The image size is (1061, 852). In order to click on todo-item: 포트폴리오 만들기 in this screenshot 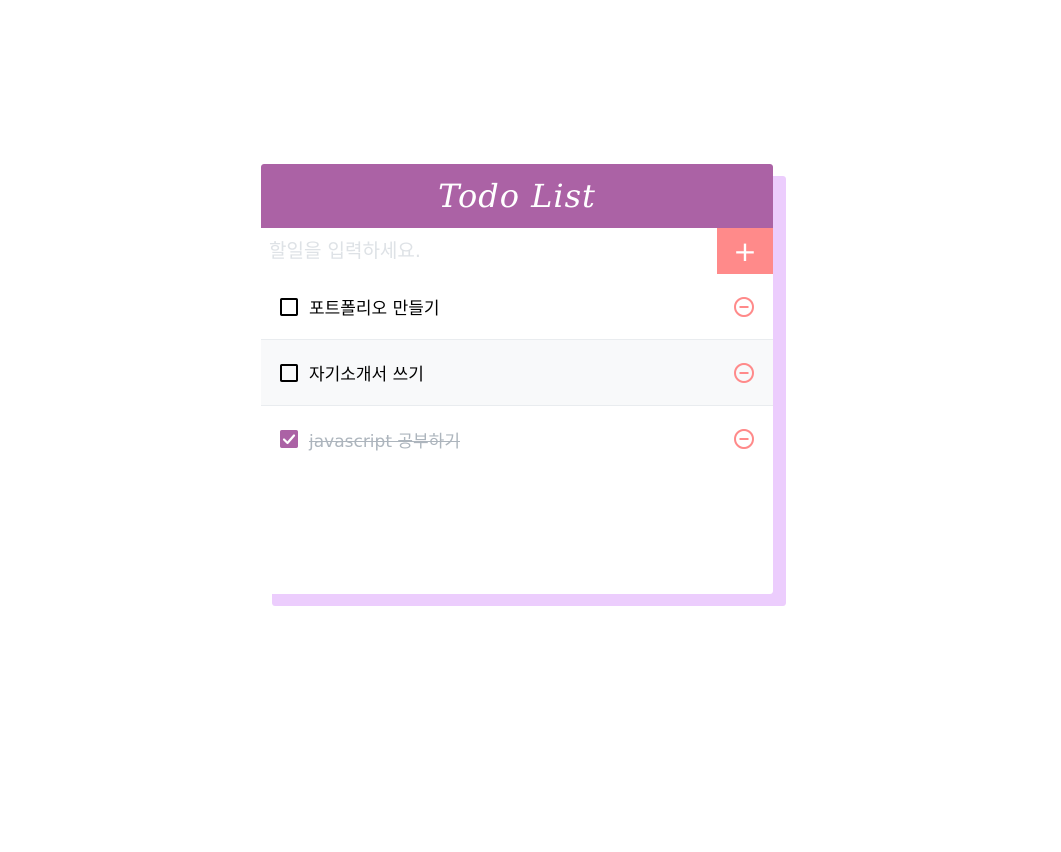, I will do `click(517, 307)`.